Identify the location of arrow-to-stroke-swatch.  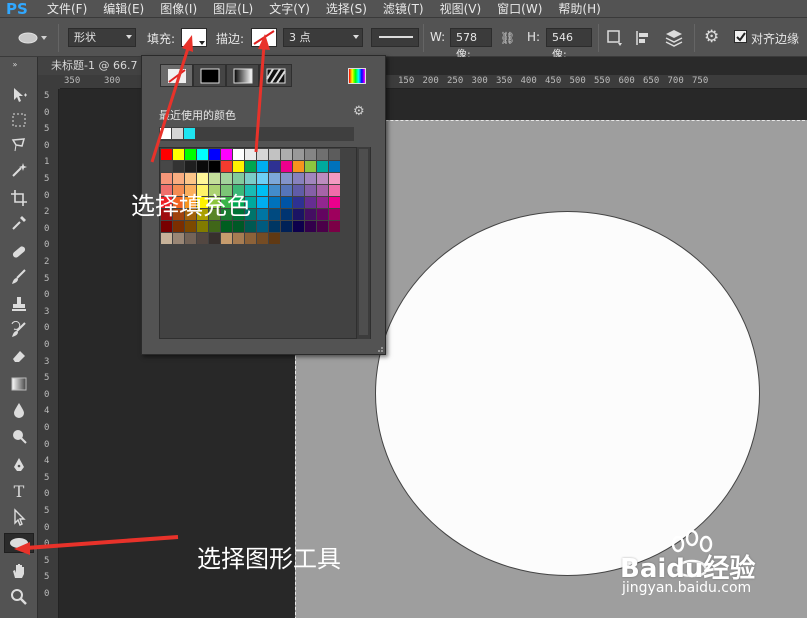
(262, 93).